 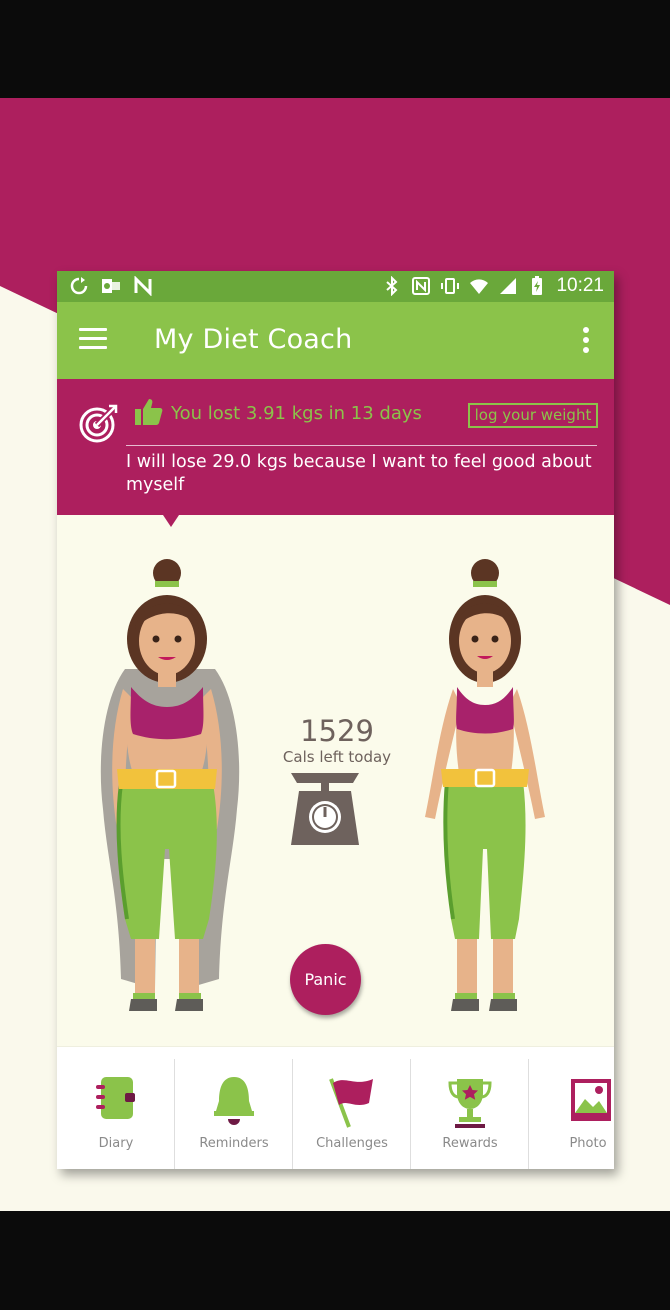 What do you see at coordinates (335, 286) in the screenshot?
I see `status-bar: 10:21` at bounding box center [335, 286].